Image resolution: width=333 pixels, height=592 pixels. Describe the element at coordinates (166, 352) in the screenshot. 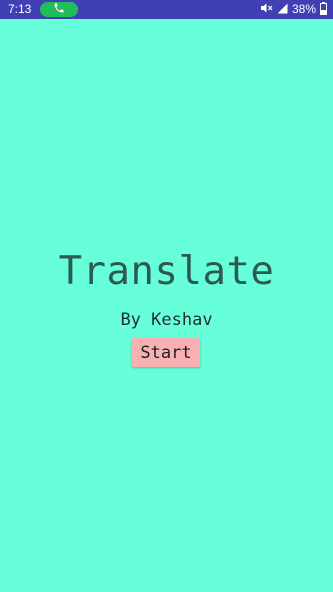

I see `start-button: Start` at that location.